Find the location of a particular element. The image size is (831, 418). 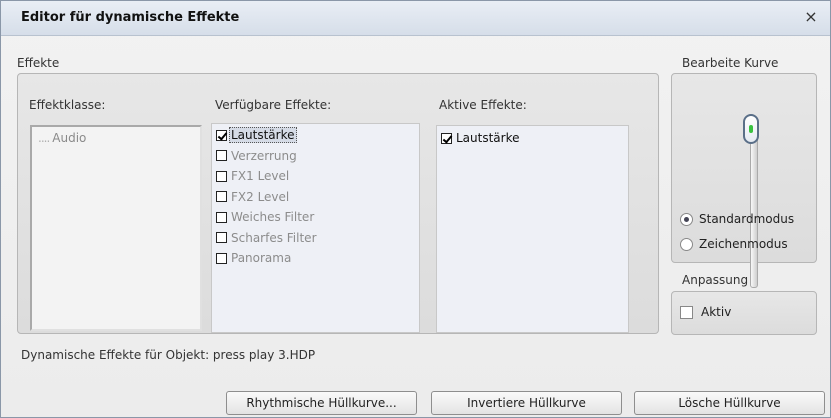

adjust-group-label: Anpassung is located at coordinates (715, 280).